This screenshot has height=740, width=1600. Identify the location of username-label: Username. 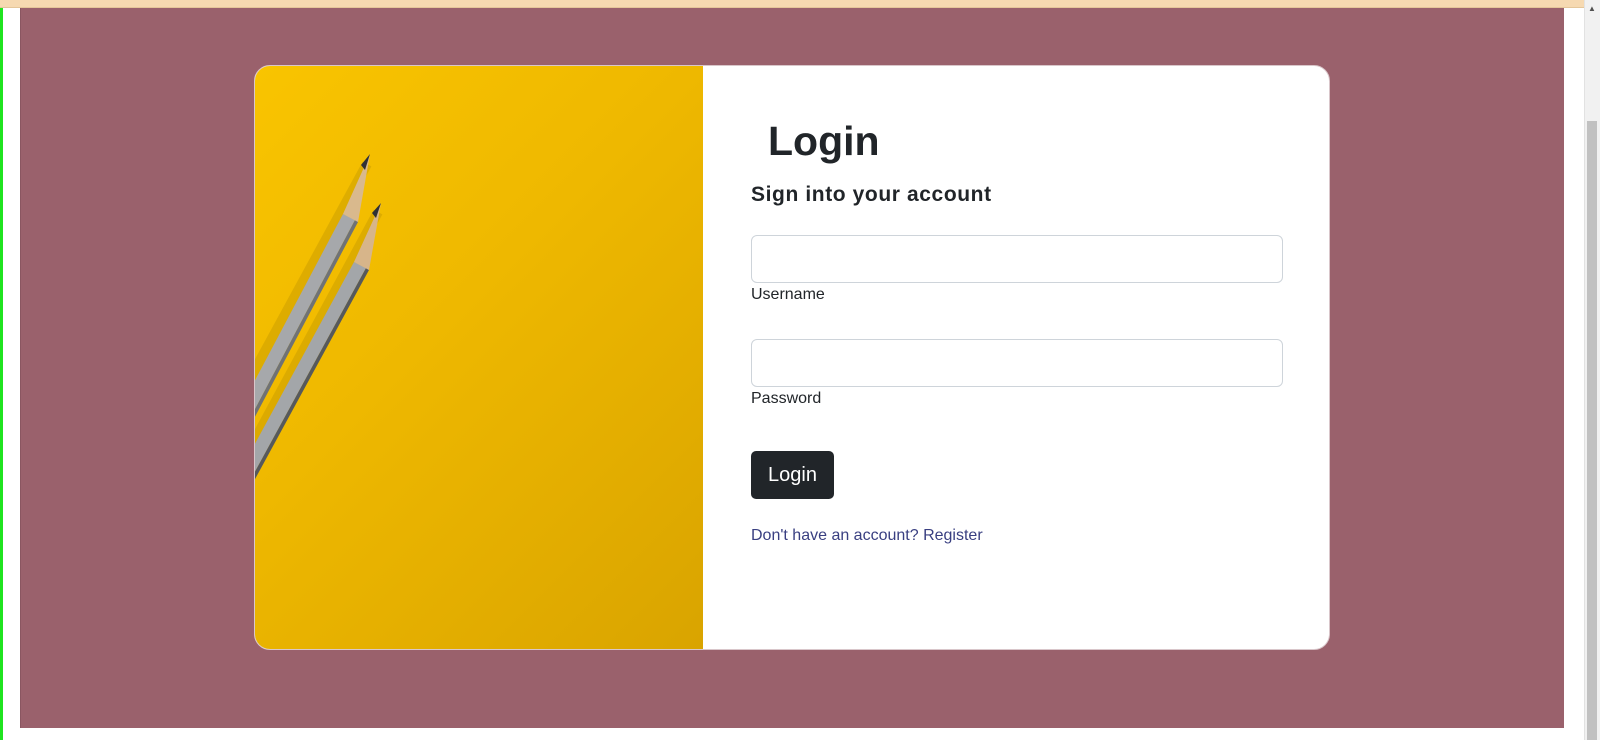
(788, 294).